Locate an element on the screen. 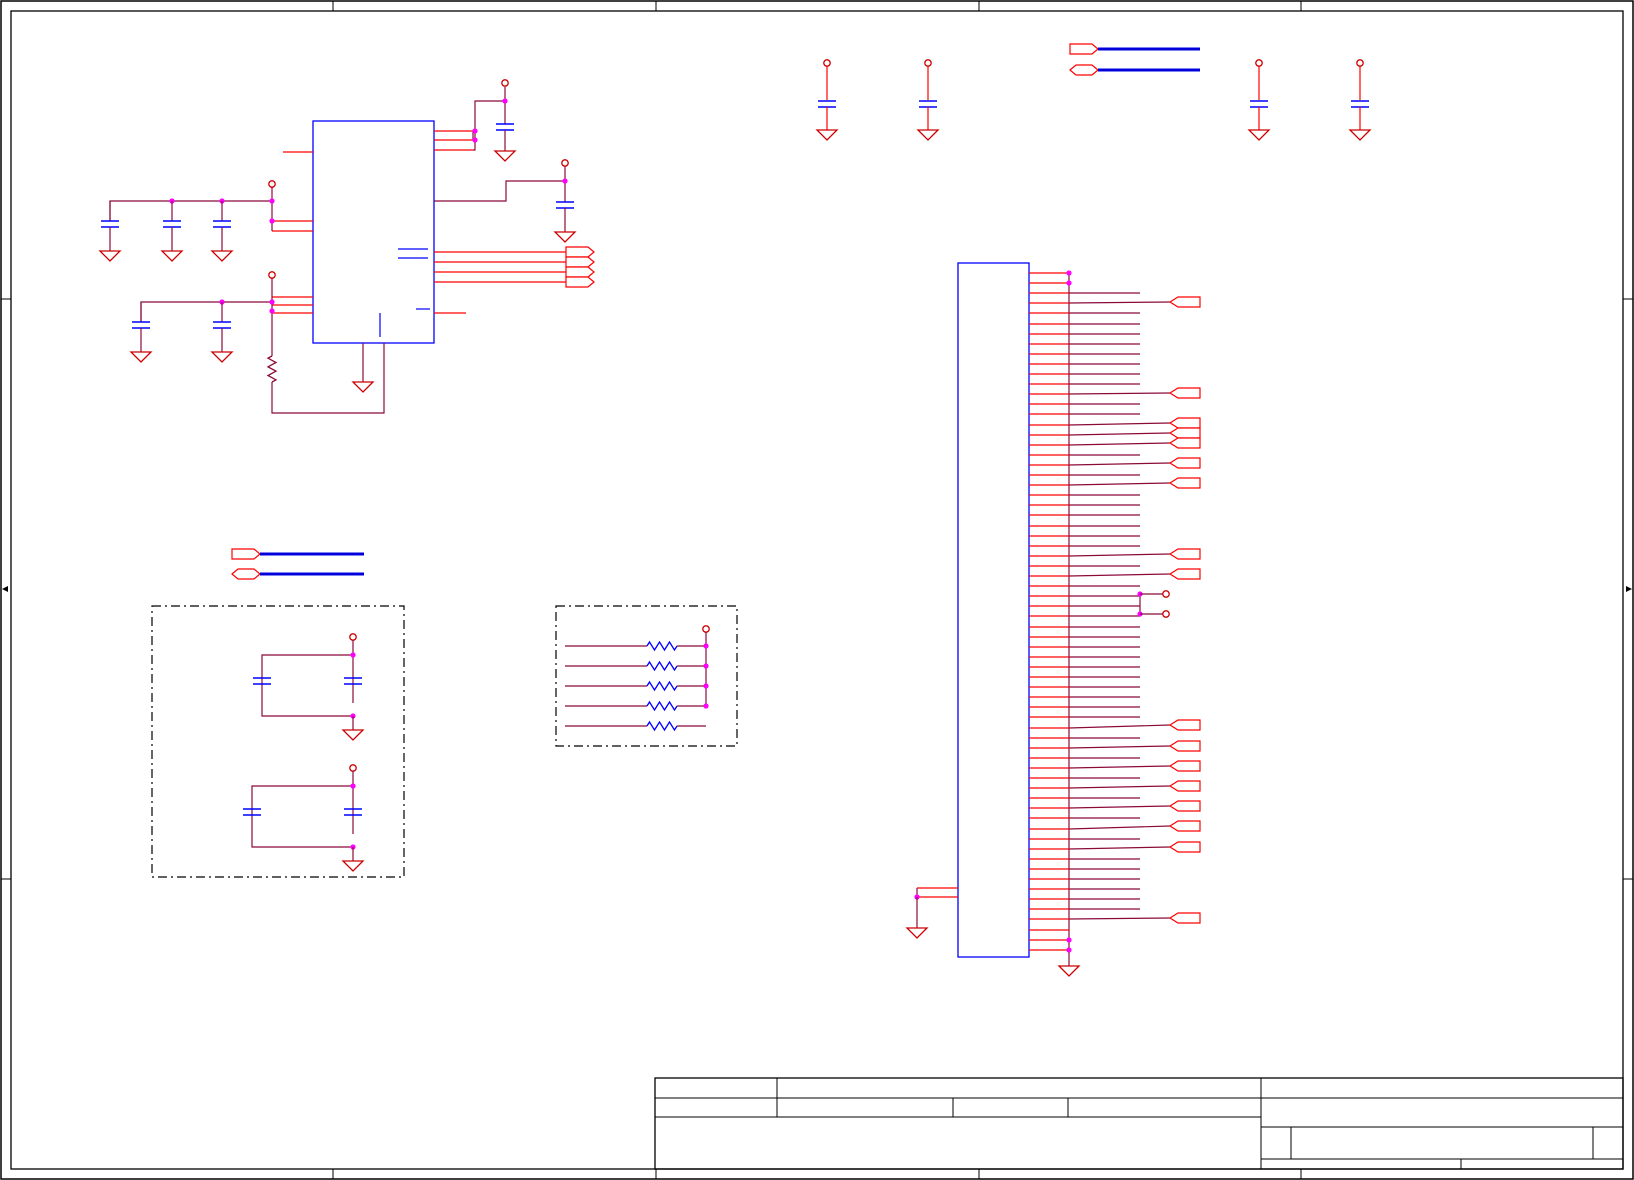 The image size is (1634, 1180). pullup-resistor-outline is located at coordinates (646, 676).